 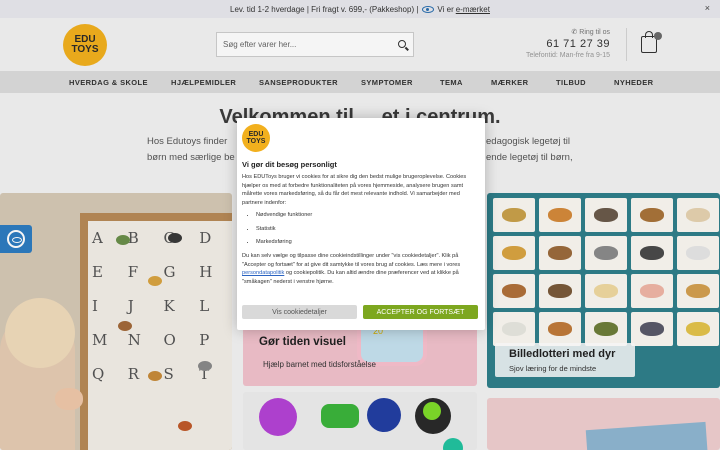 What do you see at coordinates (299, 312) in the screenshot?
I see `show-cookie-details-button: Vis cookiedetaljer` at bounding box center [299, 312].